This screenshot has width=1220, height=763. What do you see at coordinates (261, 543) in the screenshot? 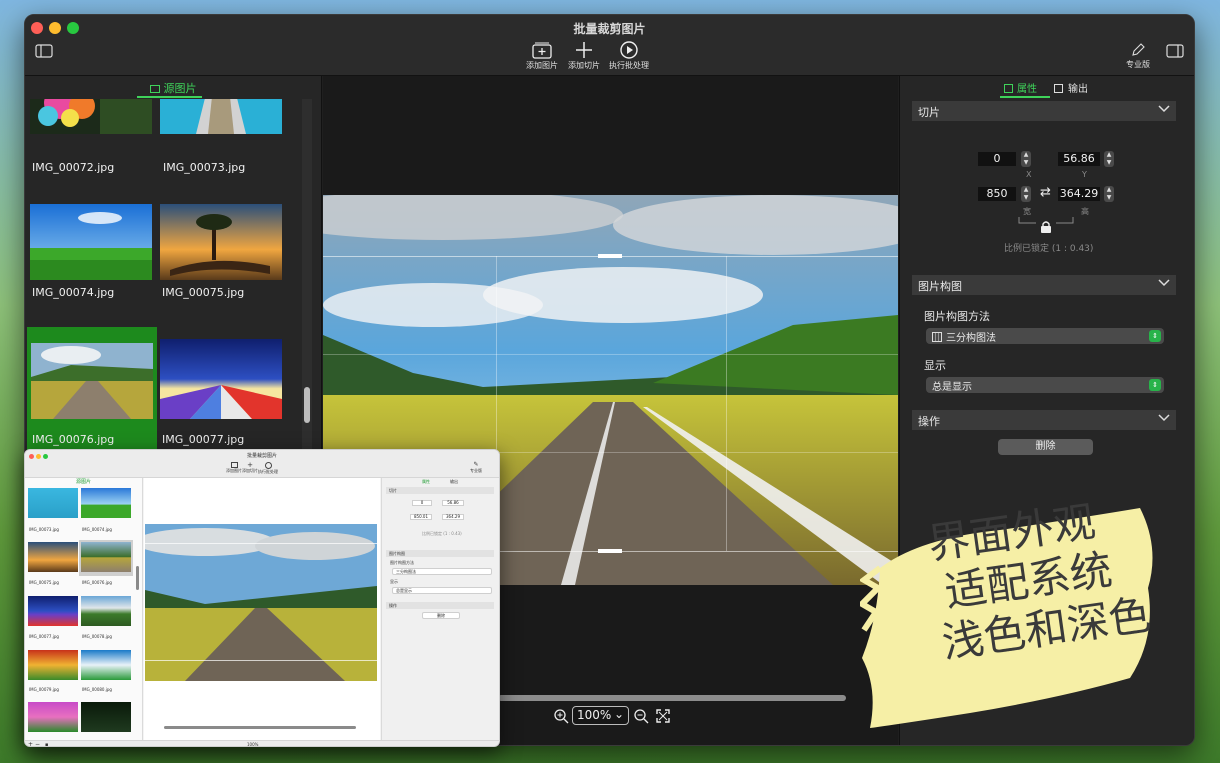
I see `mini-crop-edge-top` at bounding box center [261, 543].